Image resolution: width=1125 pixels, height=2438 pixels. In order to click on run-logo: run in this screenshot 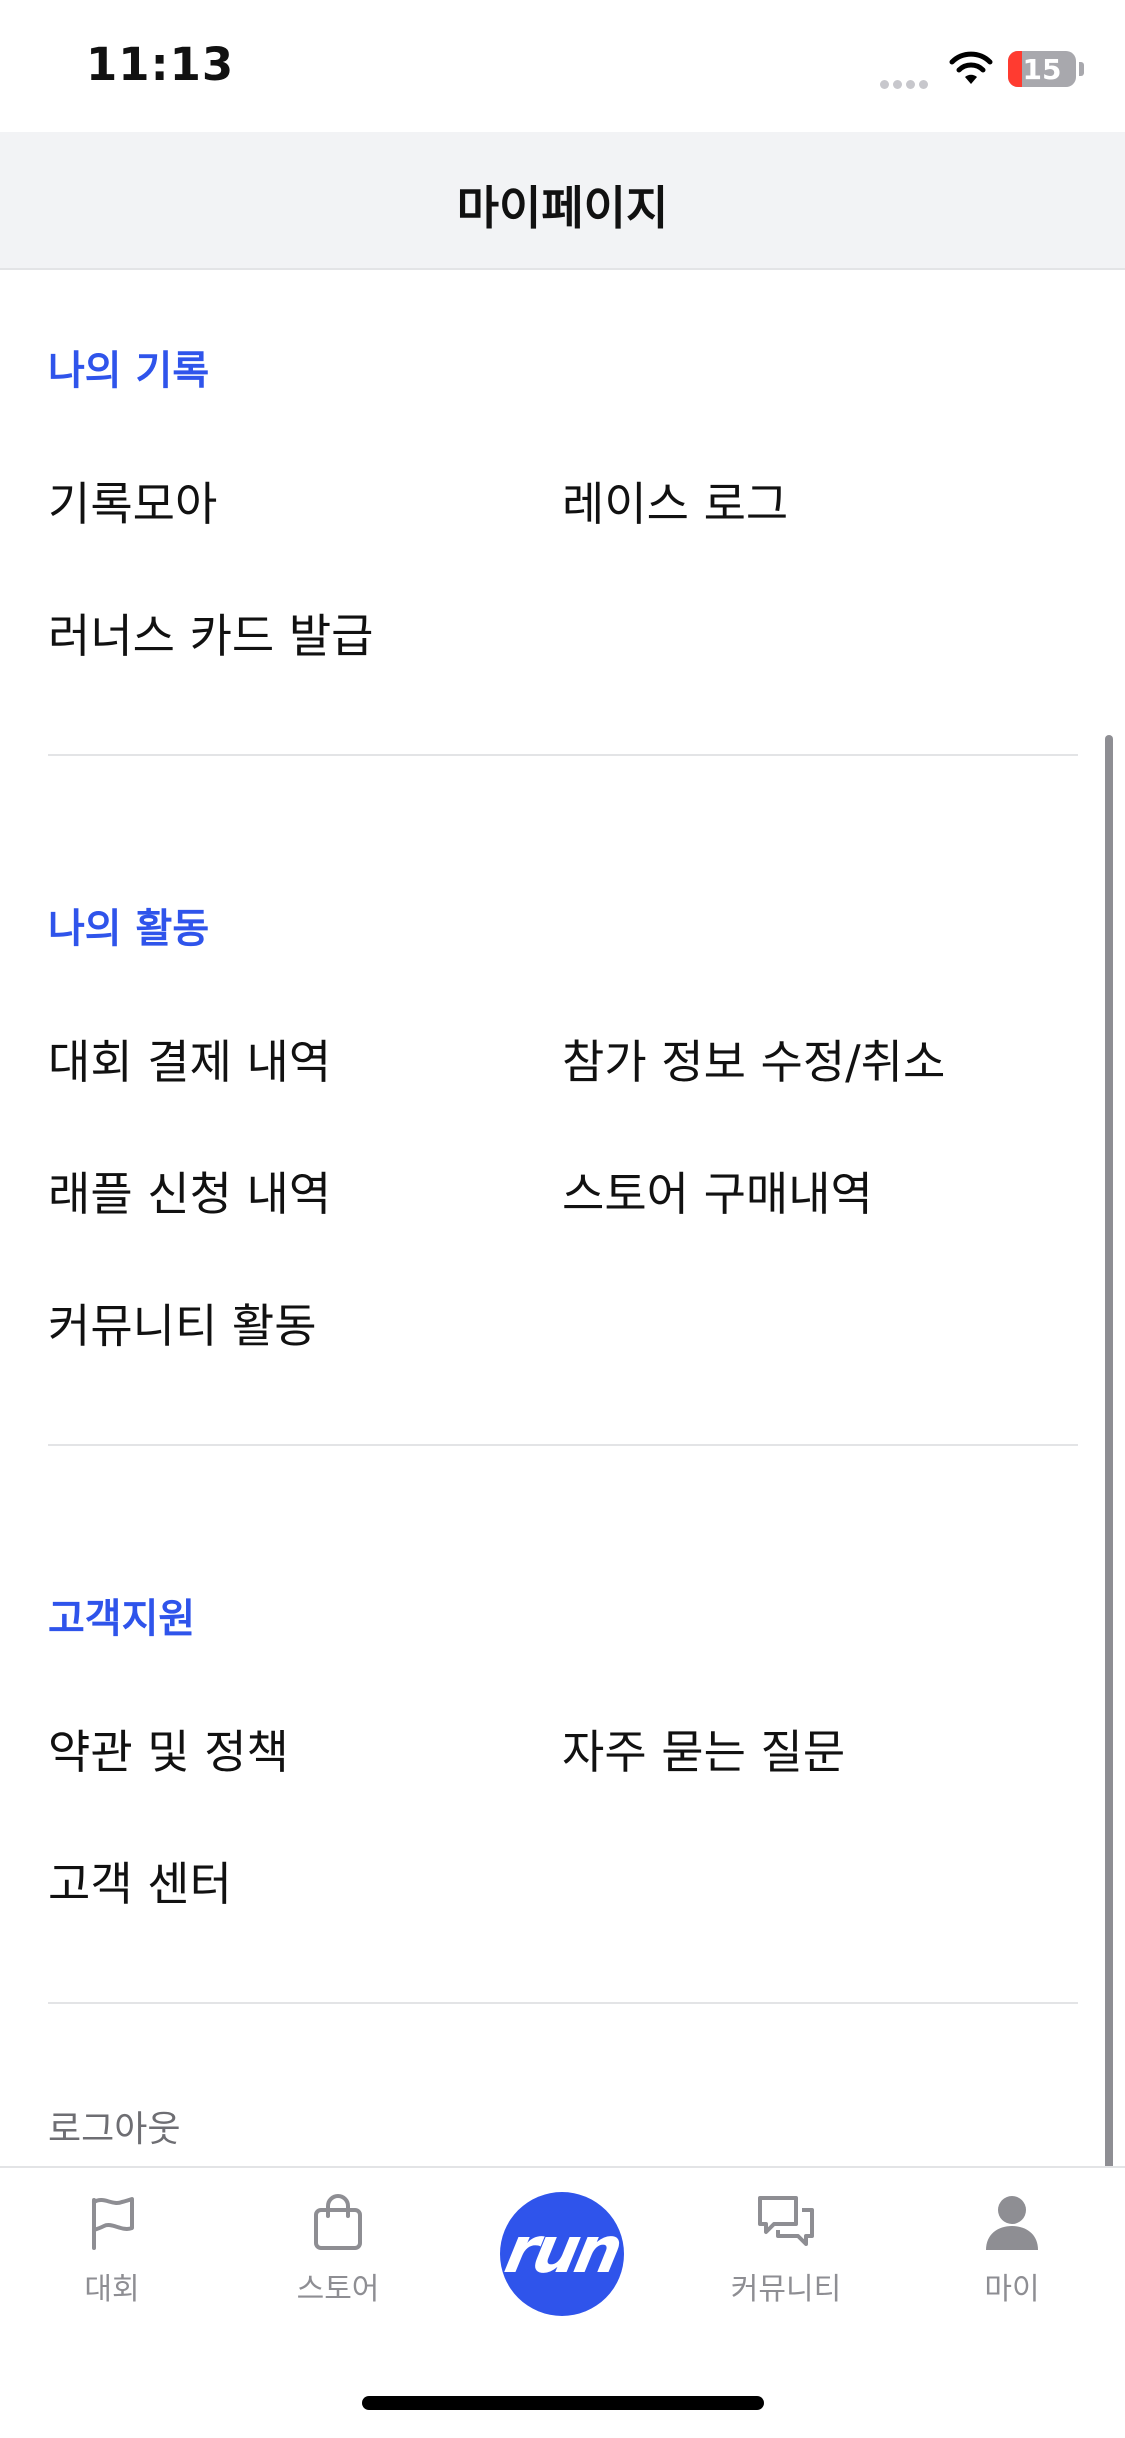, I will do `click(562, 2251)`.